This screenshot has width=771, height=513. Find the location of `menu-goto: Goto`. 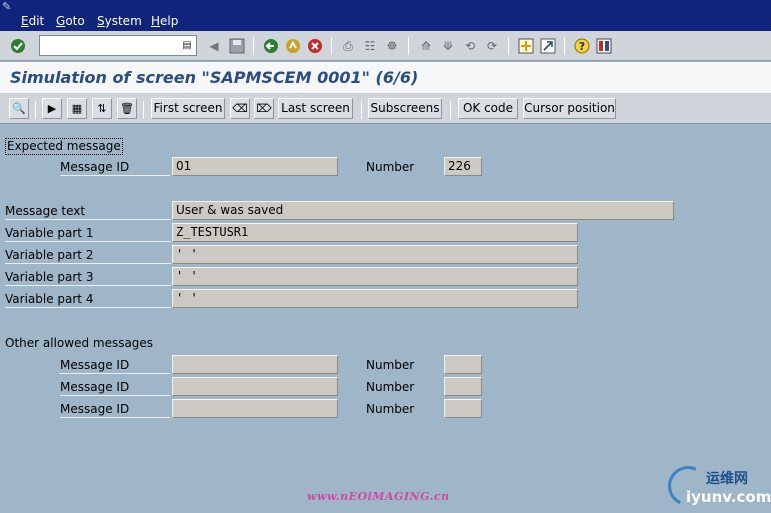

menu-goto: Goto is located at coordinates (70, 21).